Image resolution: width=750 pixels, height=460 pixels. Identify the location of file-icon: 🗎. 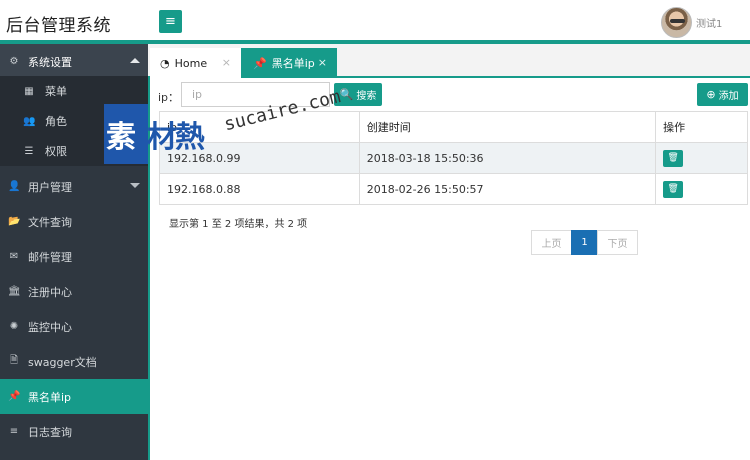
(14, 360).